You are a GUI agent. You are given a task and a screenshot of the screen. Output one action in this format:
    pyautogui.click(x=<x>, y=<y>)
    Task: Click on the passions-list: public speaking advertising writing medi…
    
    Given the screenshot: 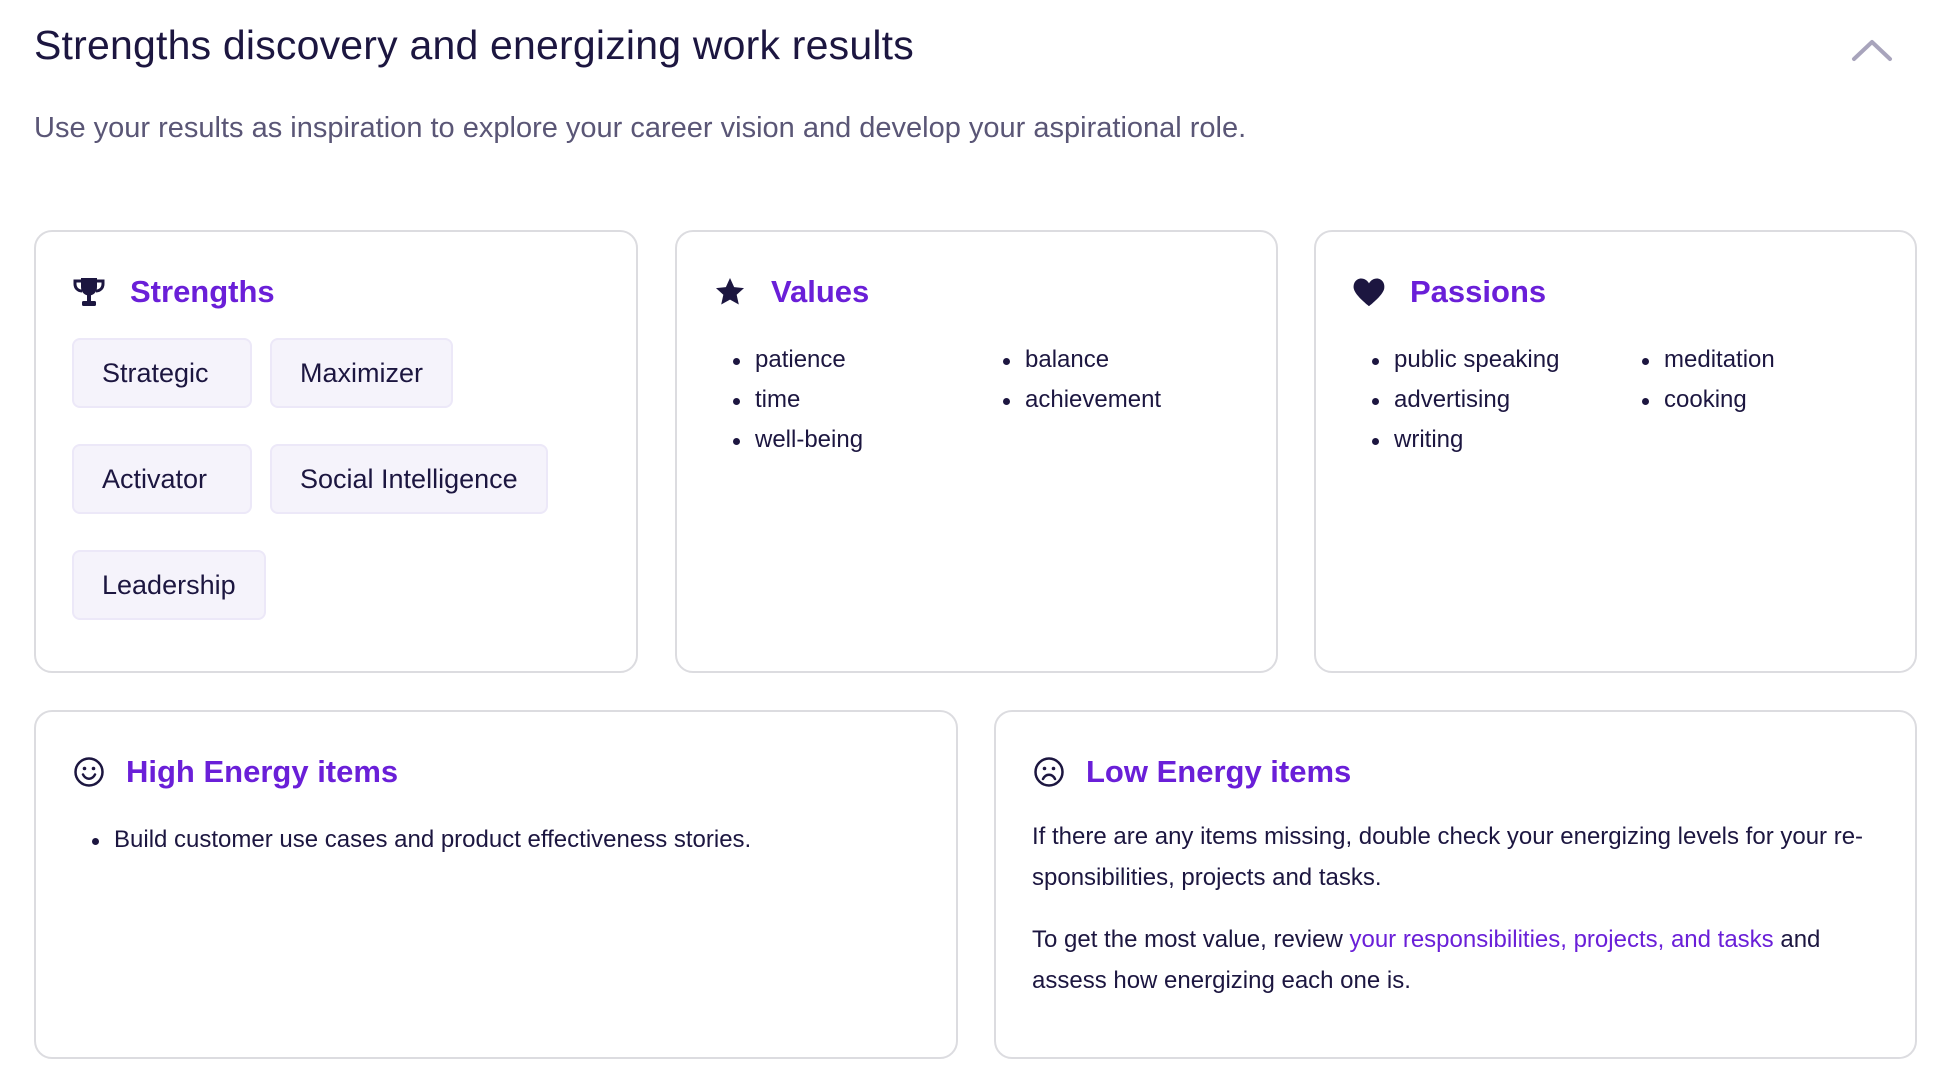 What is the action you would take?
    pyautogui.click(x=1642, y=400)
    